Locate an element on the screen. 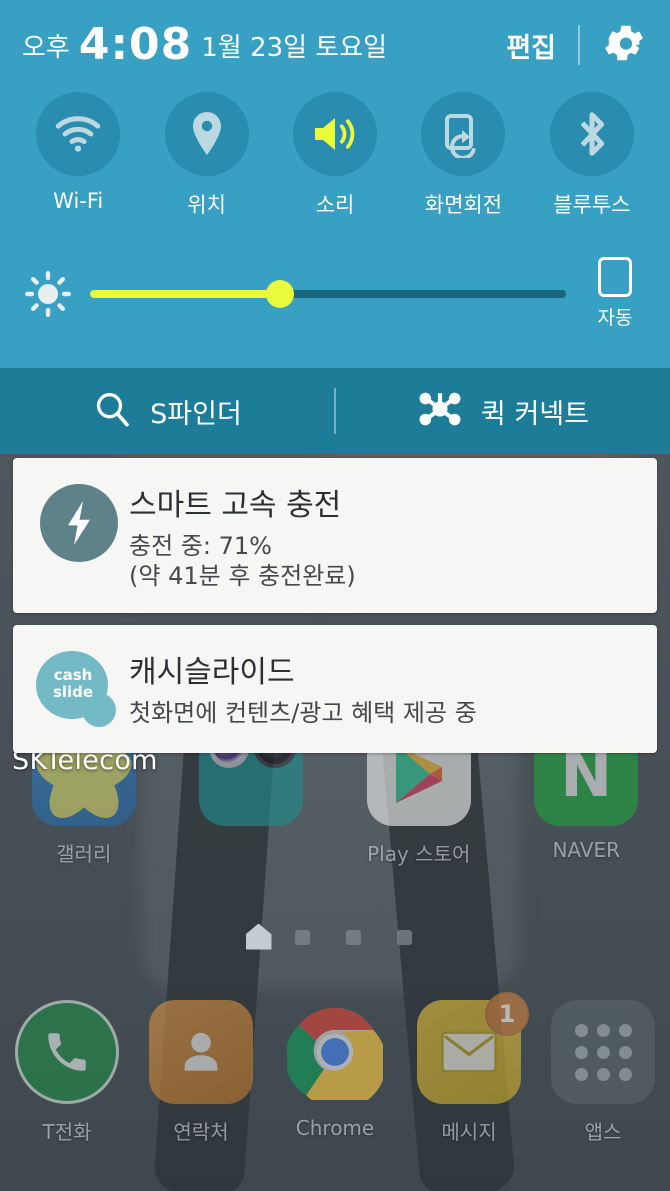 The width and height of the screenshot is (670, 1191). dock-app-contacts: 연락처 is located at coordinates (201, 1072).